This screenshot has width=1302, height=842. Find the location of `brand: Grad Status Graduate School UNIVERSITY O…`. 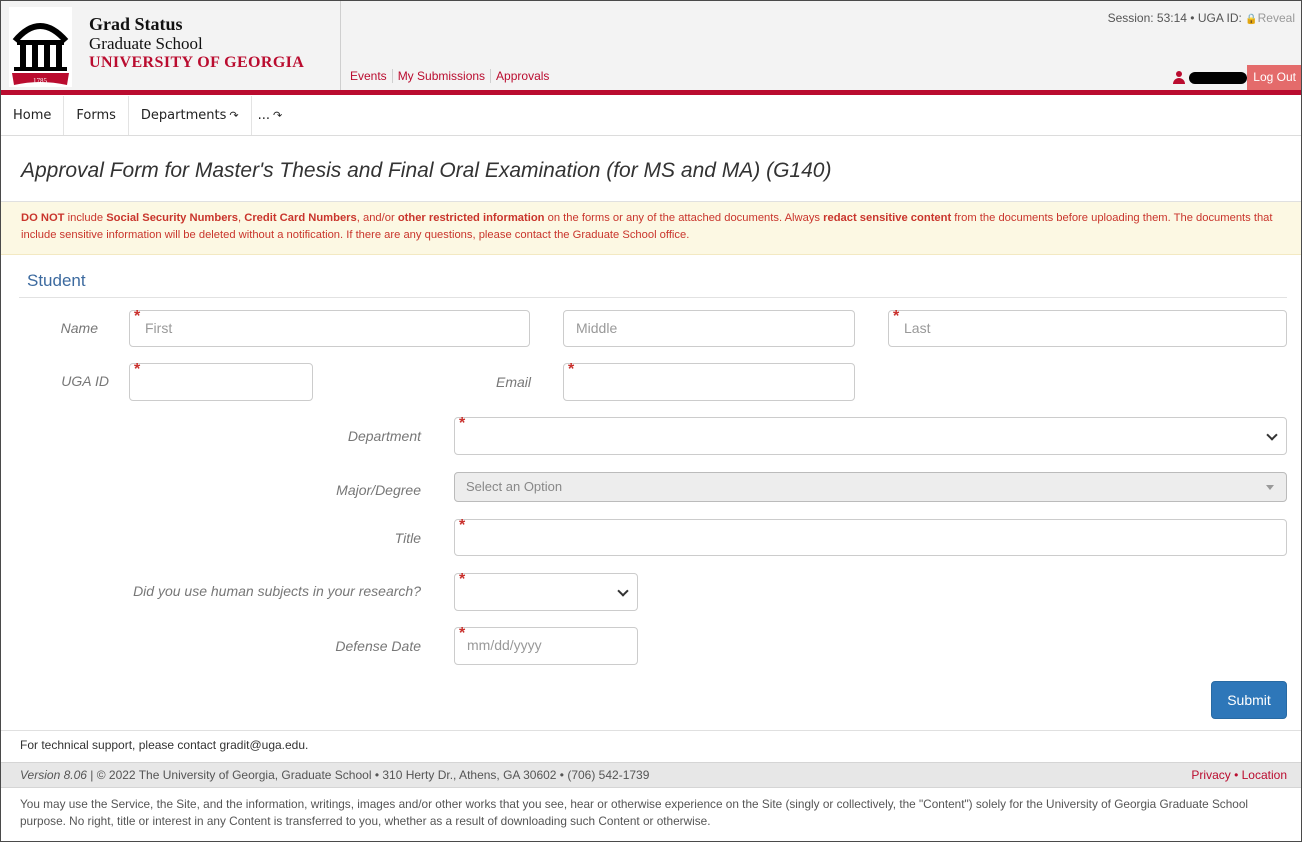

brand: Grad Status Graduate School UNIVERSITY O… is located at coordinates (196, 43).